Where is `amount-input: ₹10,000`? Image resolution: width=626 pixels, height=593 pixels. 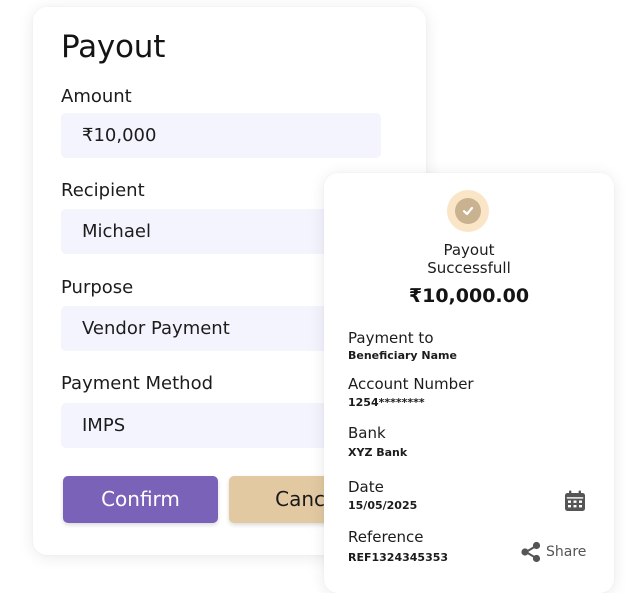
amount-input: ₹10,000 is located at coordinates (221, 135).